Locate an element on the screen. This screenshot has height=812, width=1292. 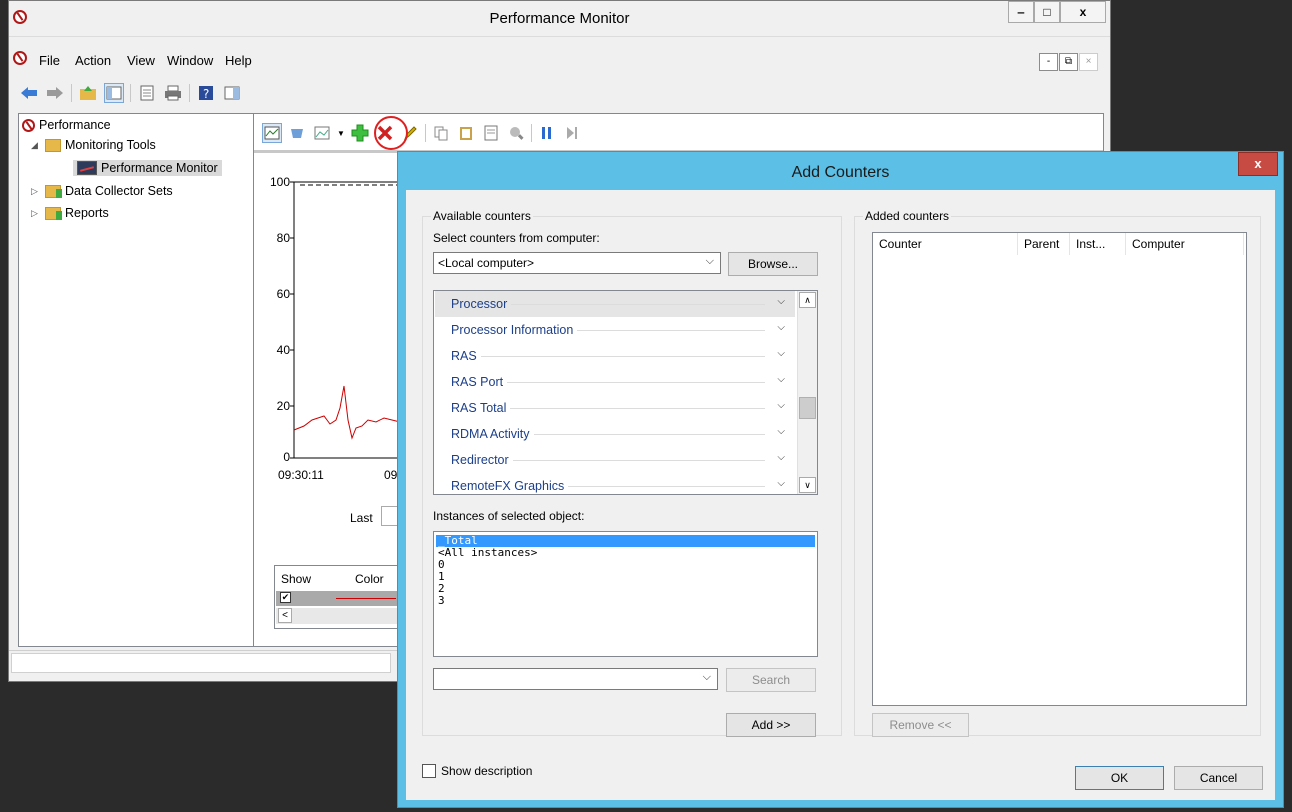
main-toolbar: ? is located at coordinates (130, 93).